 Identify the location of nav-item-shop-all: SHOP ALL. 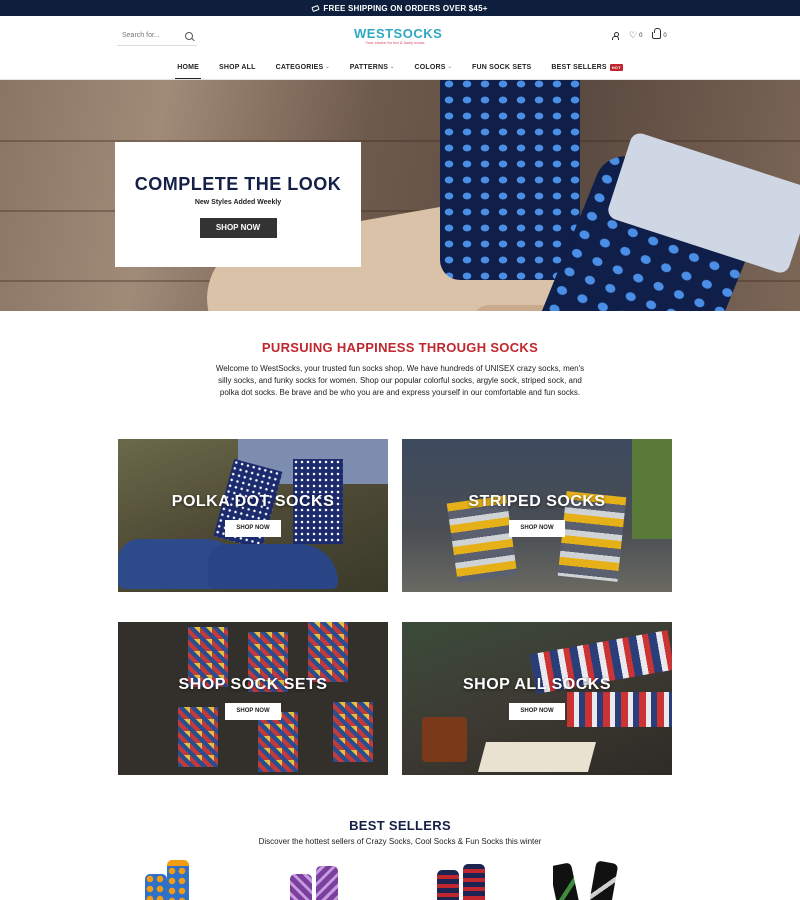
(237, 68).